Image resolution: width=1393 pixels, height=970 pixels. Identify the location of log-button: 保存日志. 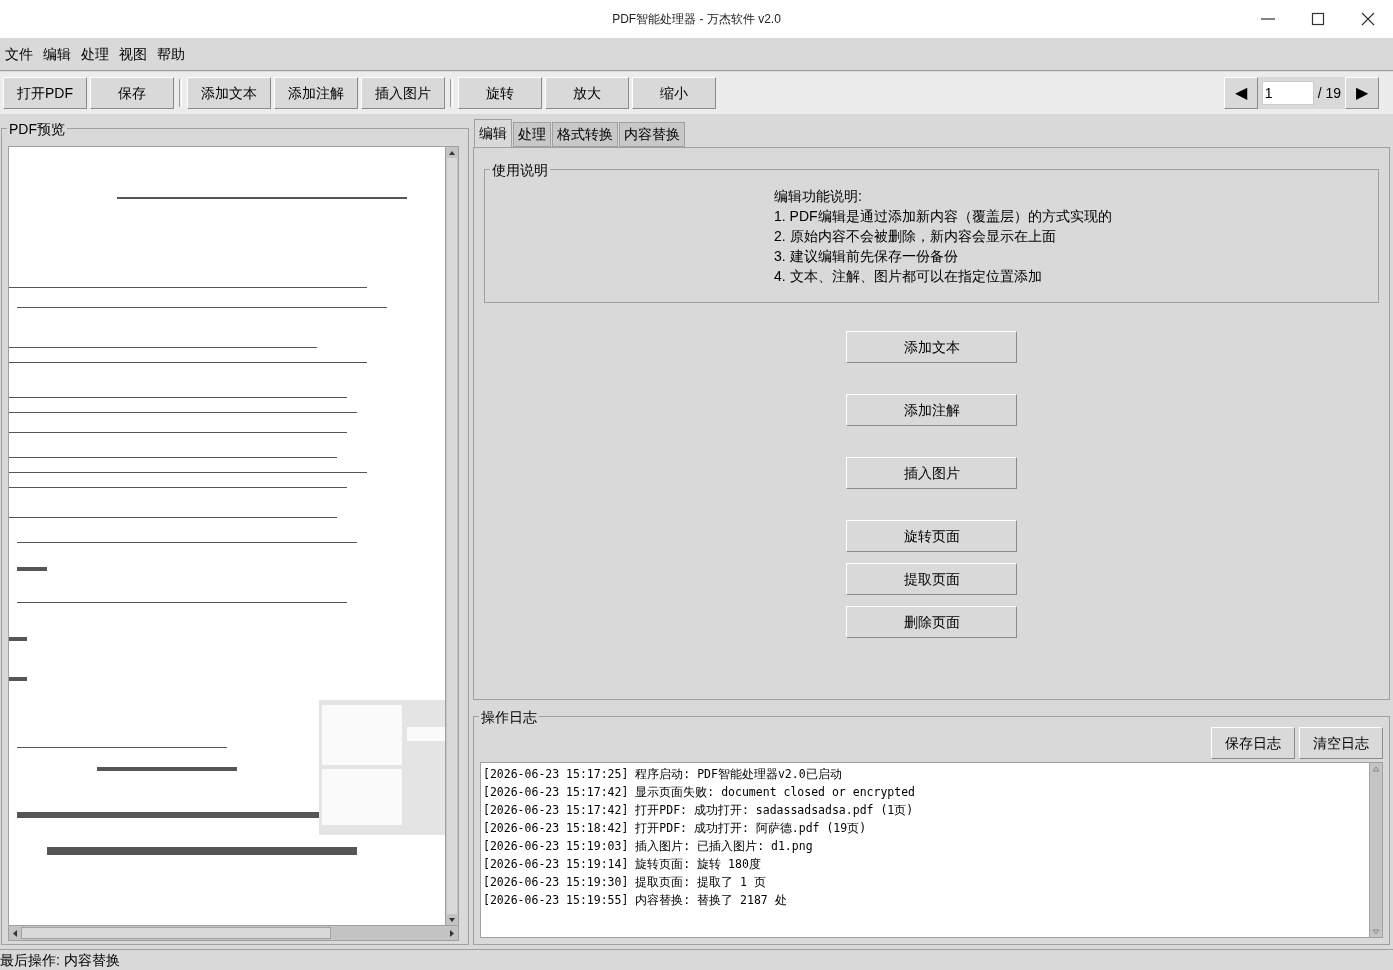
(1253, 743).